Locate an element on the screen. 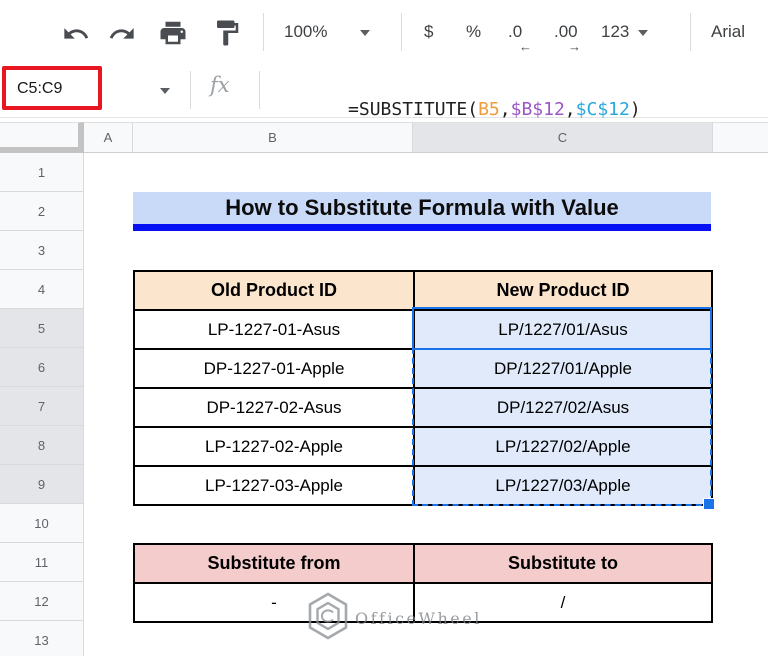 The image size is (768, 656). column-header-A: A is located at coordinates (108, 137).